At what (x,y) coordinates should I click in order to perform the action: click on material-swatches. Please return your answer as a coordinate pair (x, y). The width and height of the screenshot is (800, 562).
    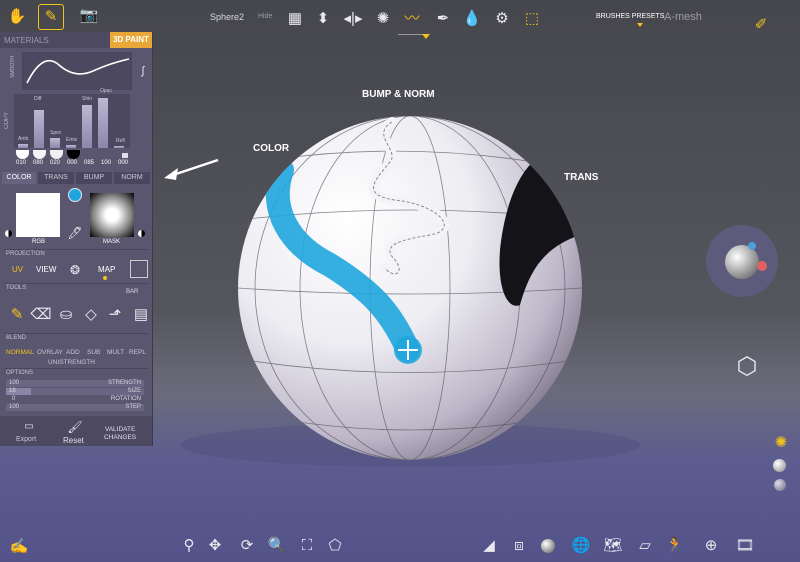
    Looking at the image, I should click on (66, 154).